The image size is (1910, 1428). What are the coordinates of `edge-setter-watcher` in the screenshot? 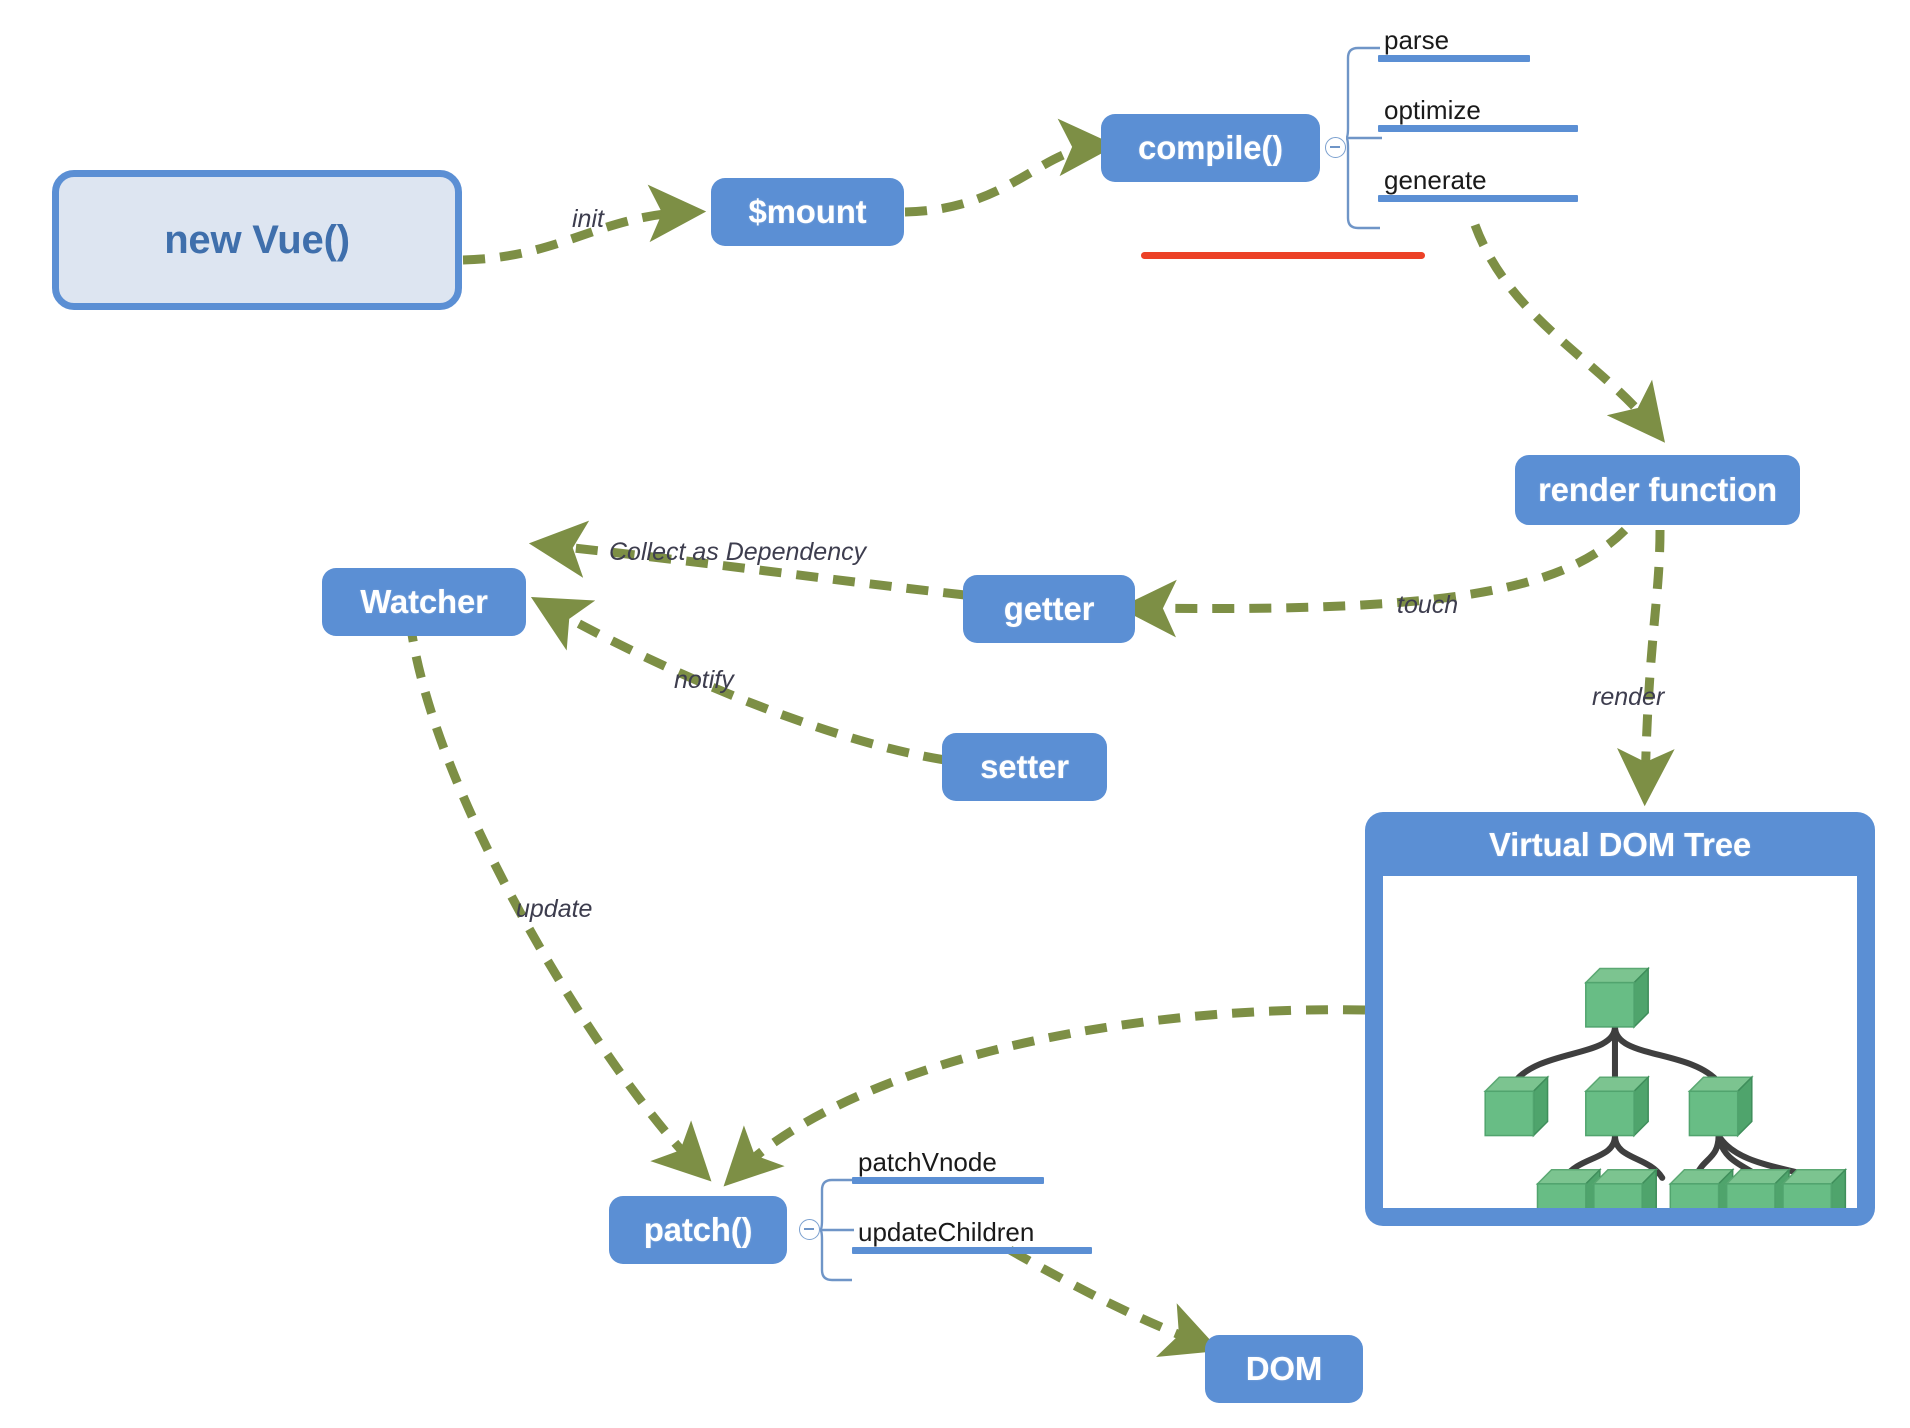 It's located at (738, 680).